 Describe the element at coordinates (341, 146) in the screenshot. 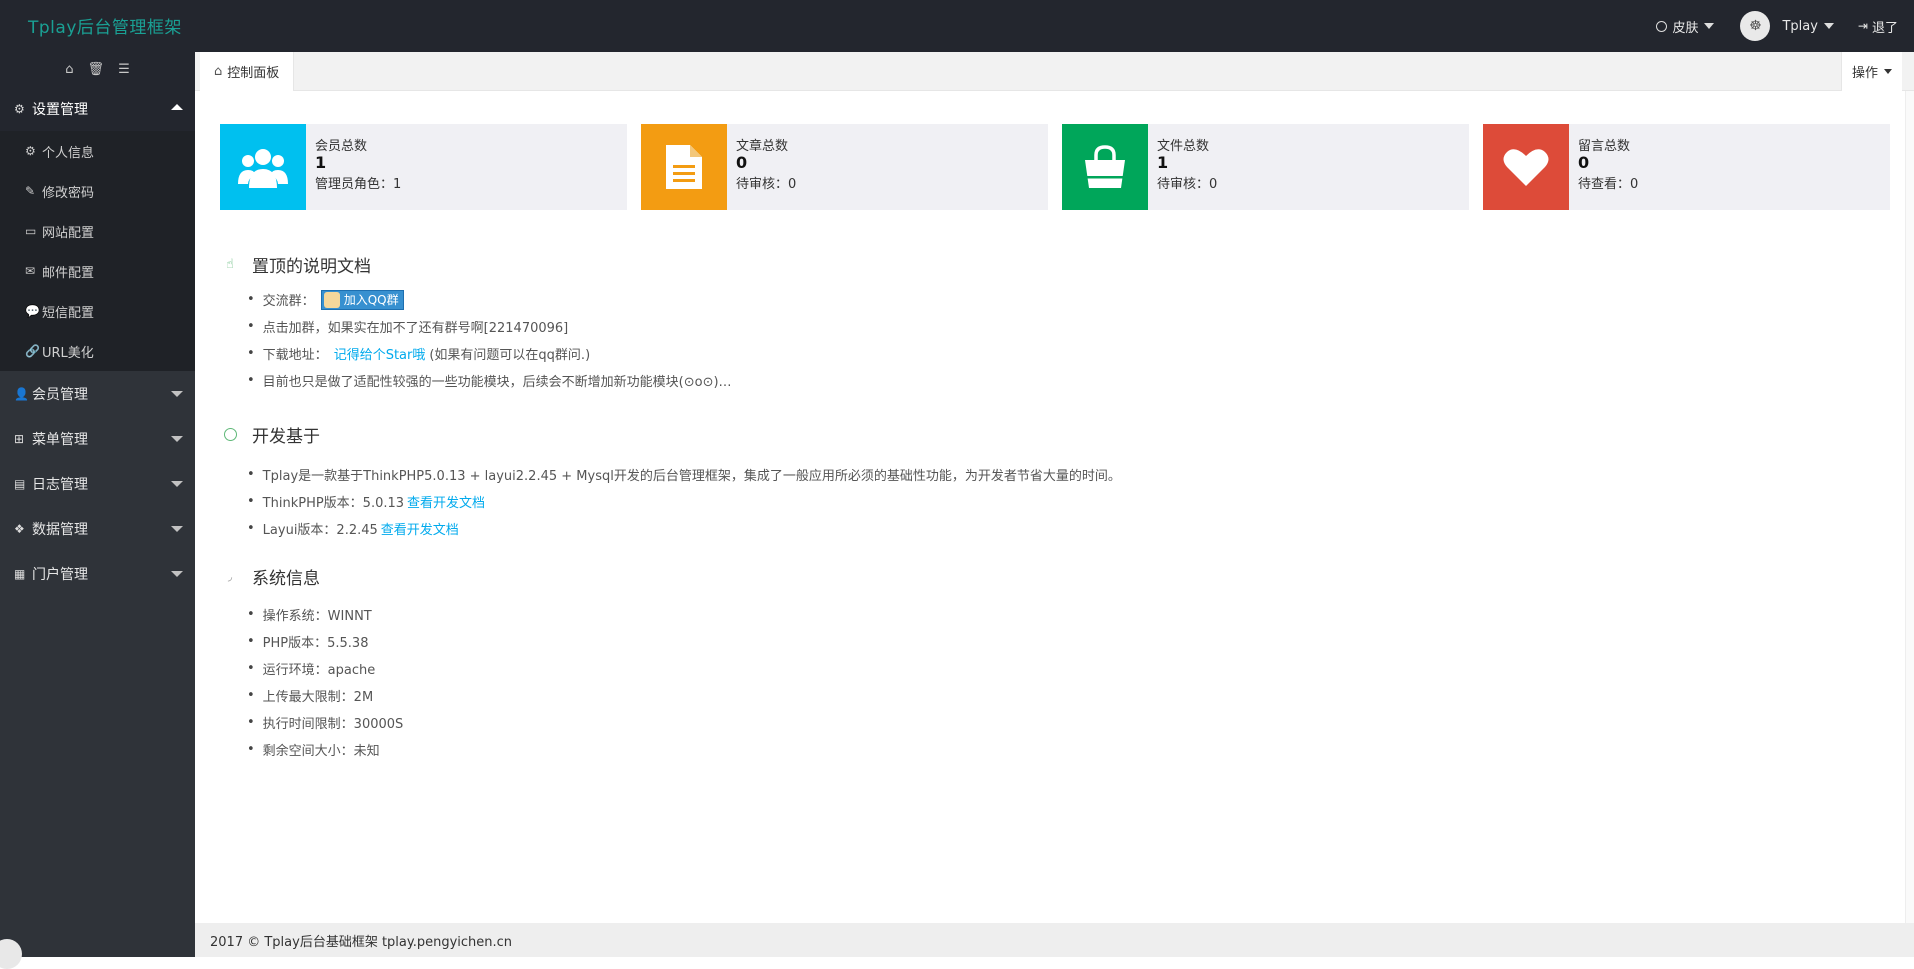

I see `stat-title: 会员总数` at that location.